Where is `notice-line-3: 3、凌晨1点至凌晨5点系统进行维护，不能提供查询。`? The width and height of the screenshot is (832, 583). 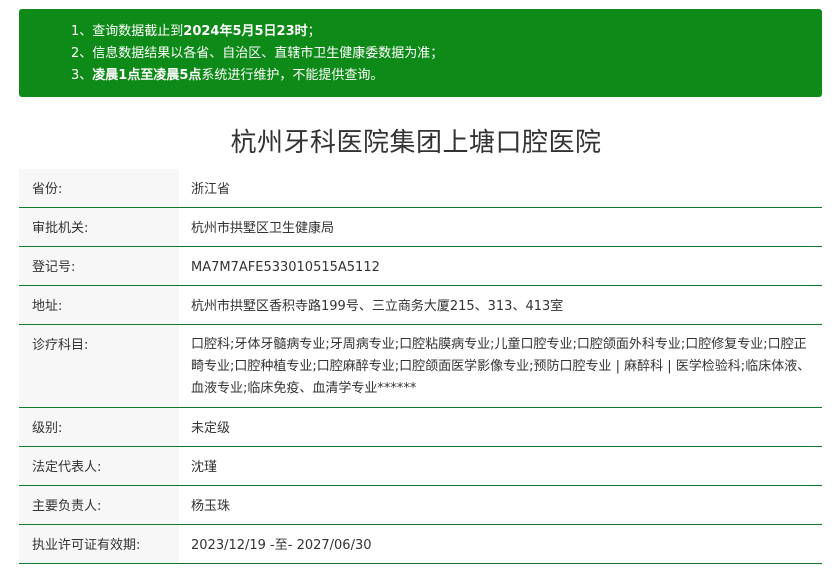 notice-line-3: 3、凌晨1点至凌晨5点系统进行维护，不能提供查询。 is located at coordinates (446, 76).